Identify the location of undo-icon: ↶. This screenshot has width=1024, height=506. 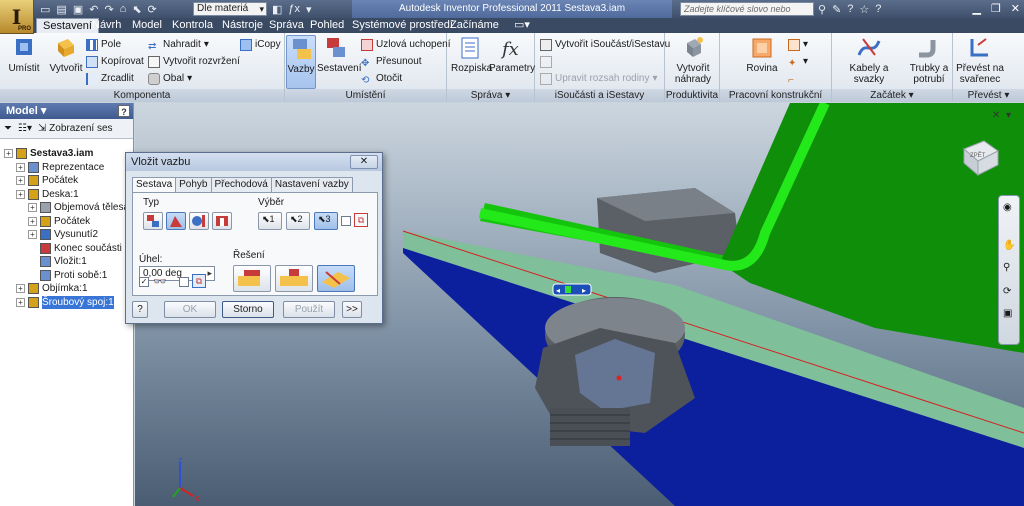
(93, 9).